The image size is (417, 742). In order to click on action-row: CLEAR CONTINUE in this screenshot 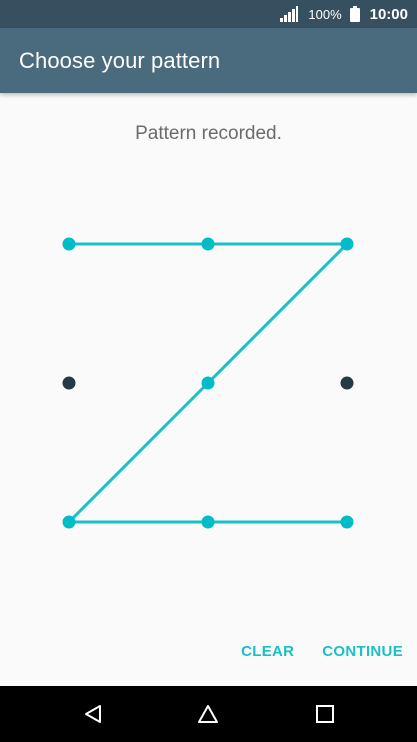, I will do `click(329, 651)`.